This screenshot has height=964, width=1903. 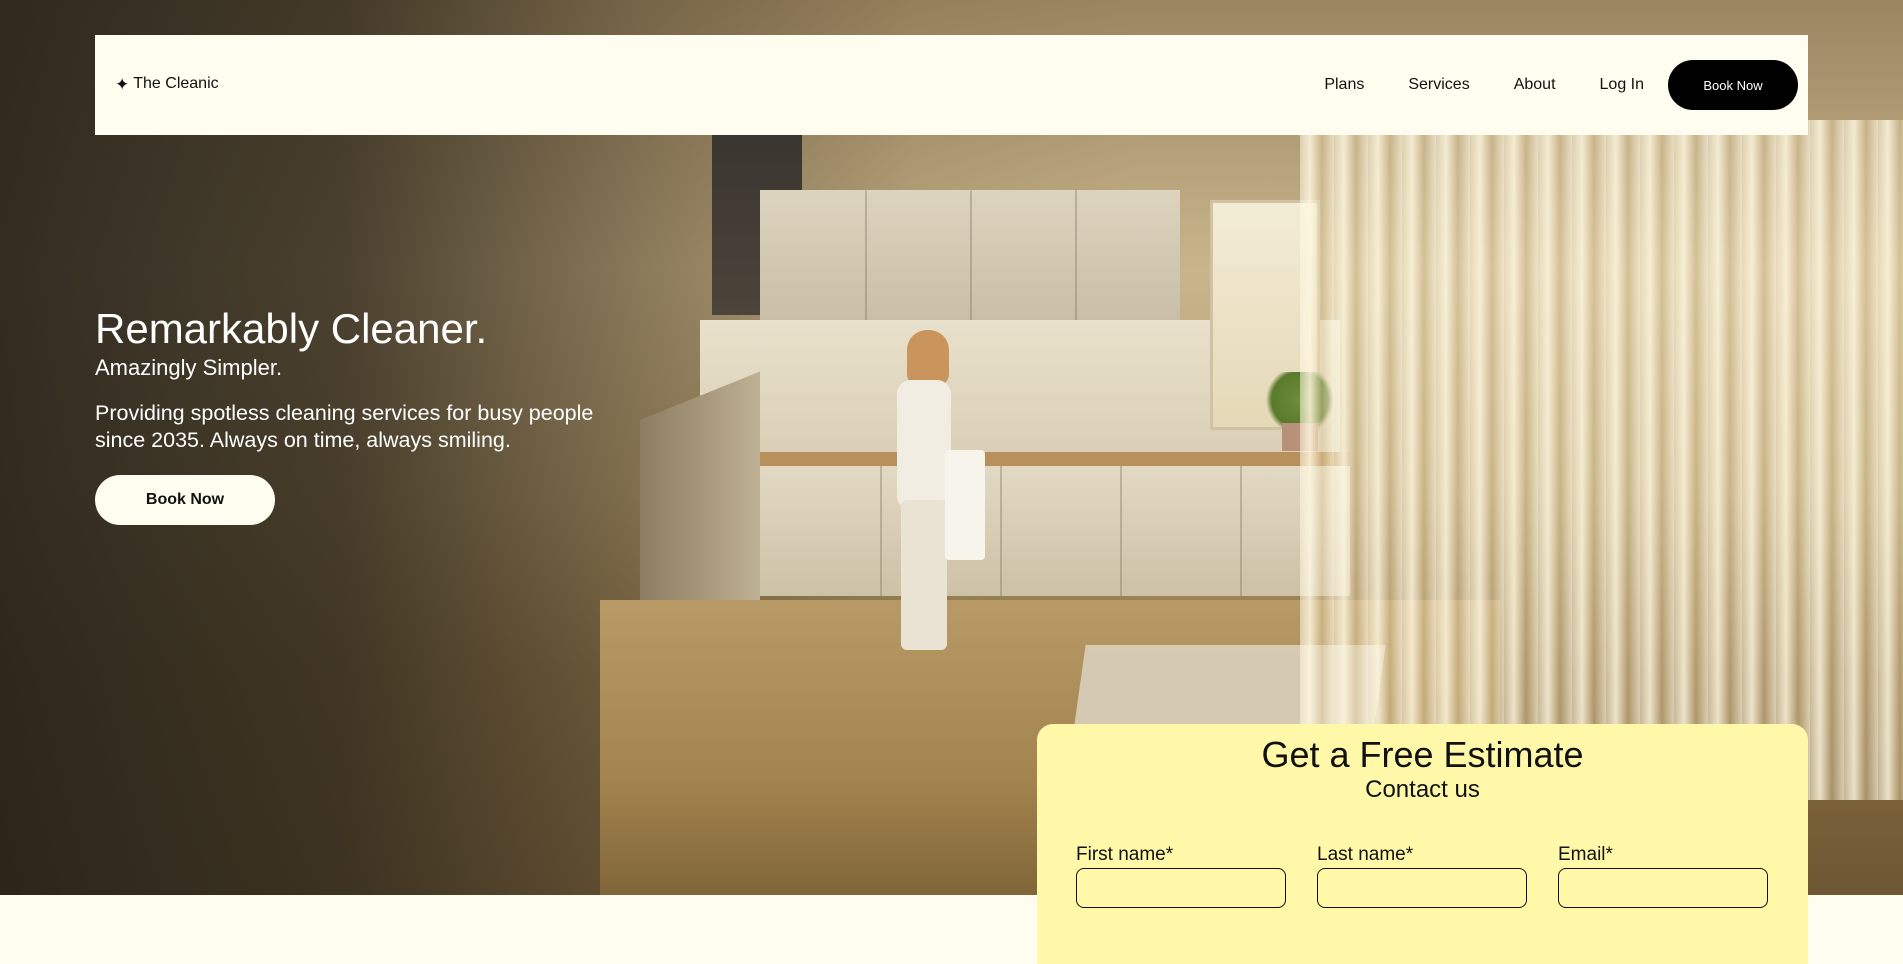 What do you see at coordinates (1365, 854) in the screenshot?
I see `last-name-label: Last name*` at bounding box center [1365, 854].